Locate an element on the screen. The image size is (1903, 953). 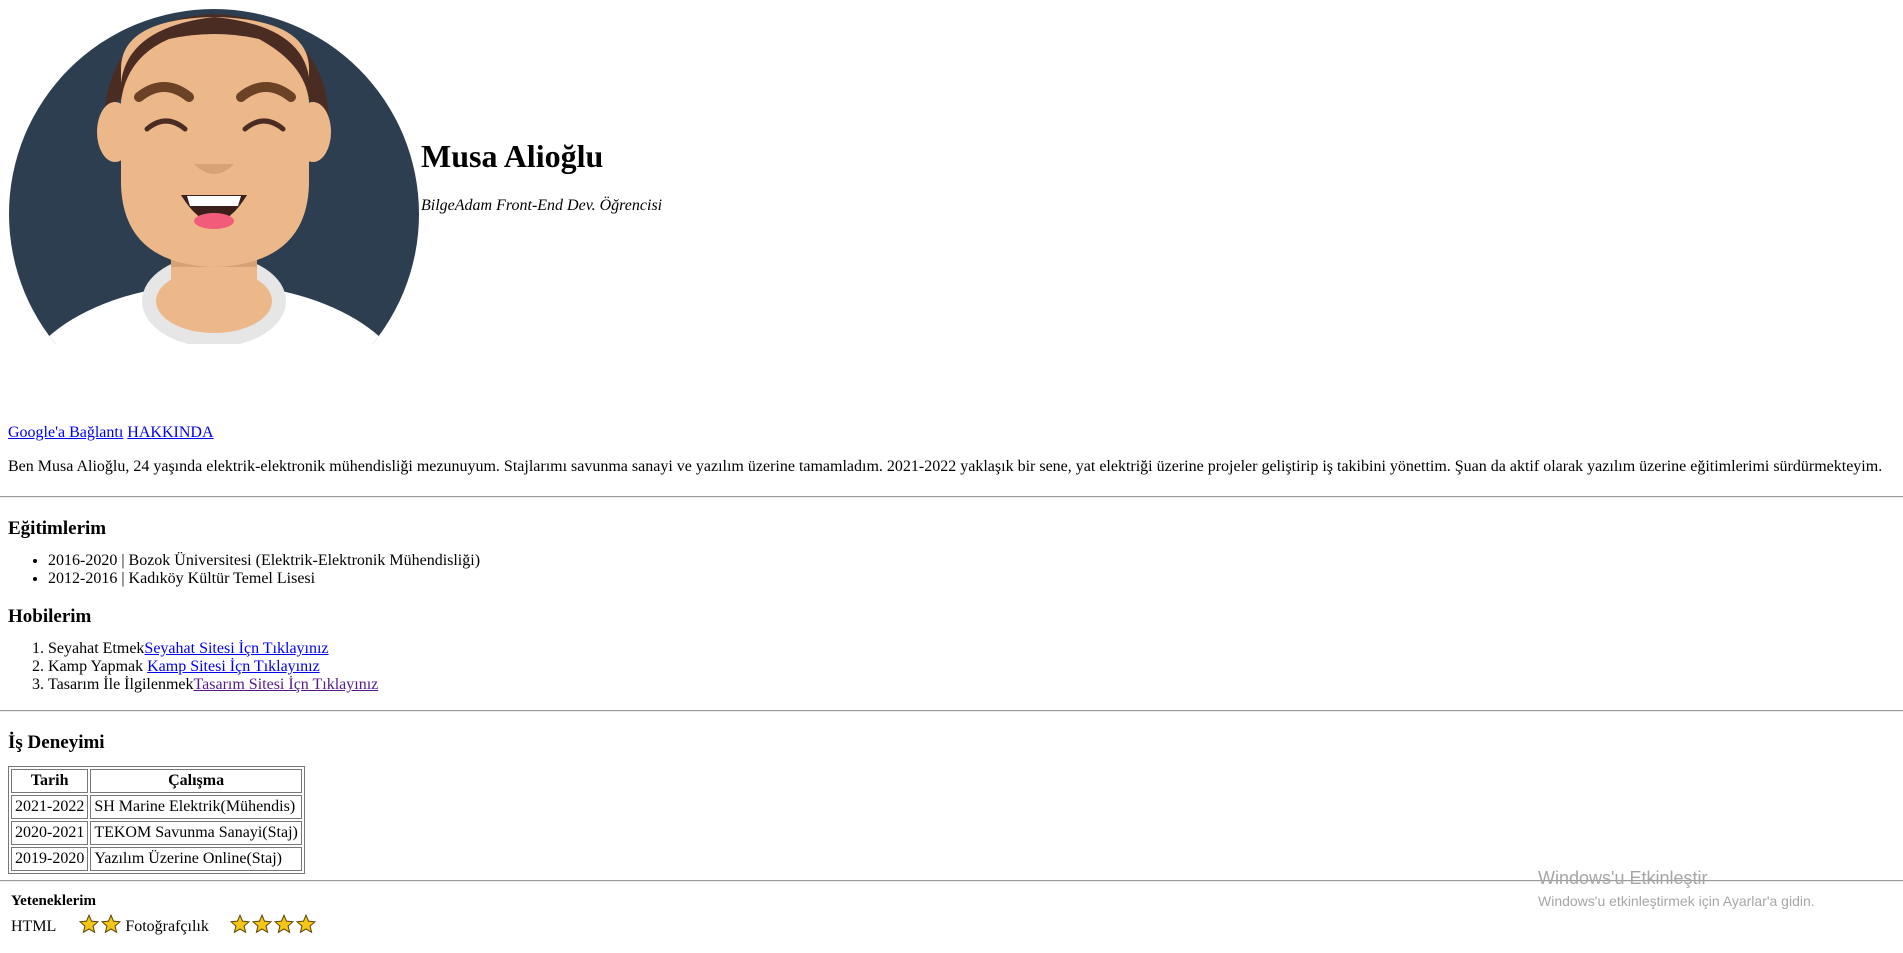
list-item: 2012-2016 | Kadıköy Kültür Temel Lisesi is located at coordinates (971, 579).